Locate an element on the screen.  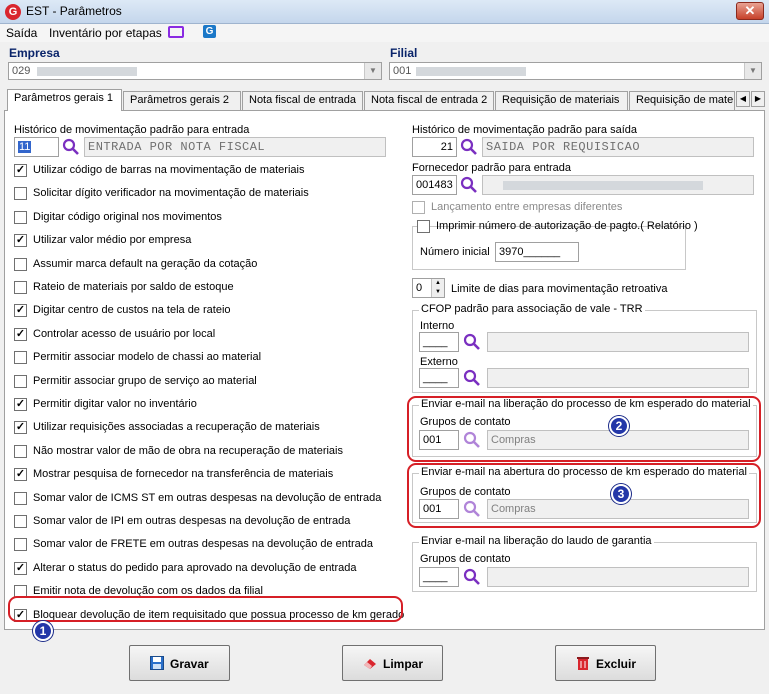
fornecedor-code-field: 001483 is located at coordinates (434, 185).